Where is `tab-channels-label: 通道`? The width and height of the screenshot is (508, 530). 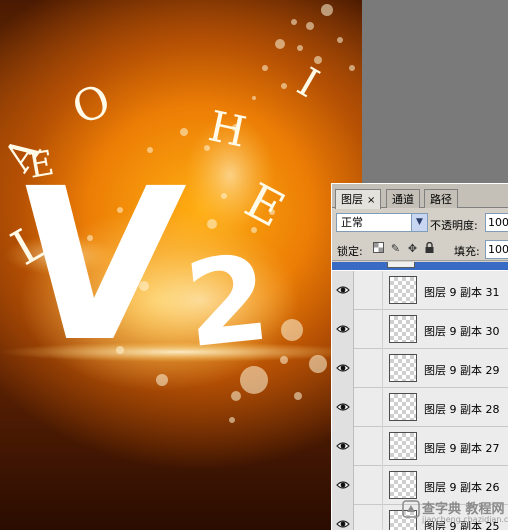 tab-channels-label: 通道 is located at coordinates (403, 199).